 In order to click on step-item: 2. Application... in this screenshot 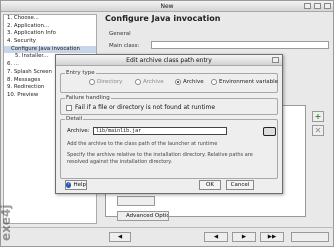, I will do `click(50, 27)`.